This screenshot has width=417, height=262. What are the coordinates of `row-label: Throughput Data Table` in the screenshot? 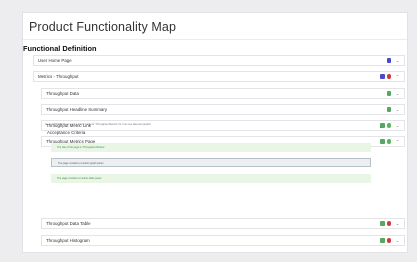 It's located at (68, 223).